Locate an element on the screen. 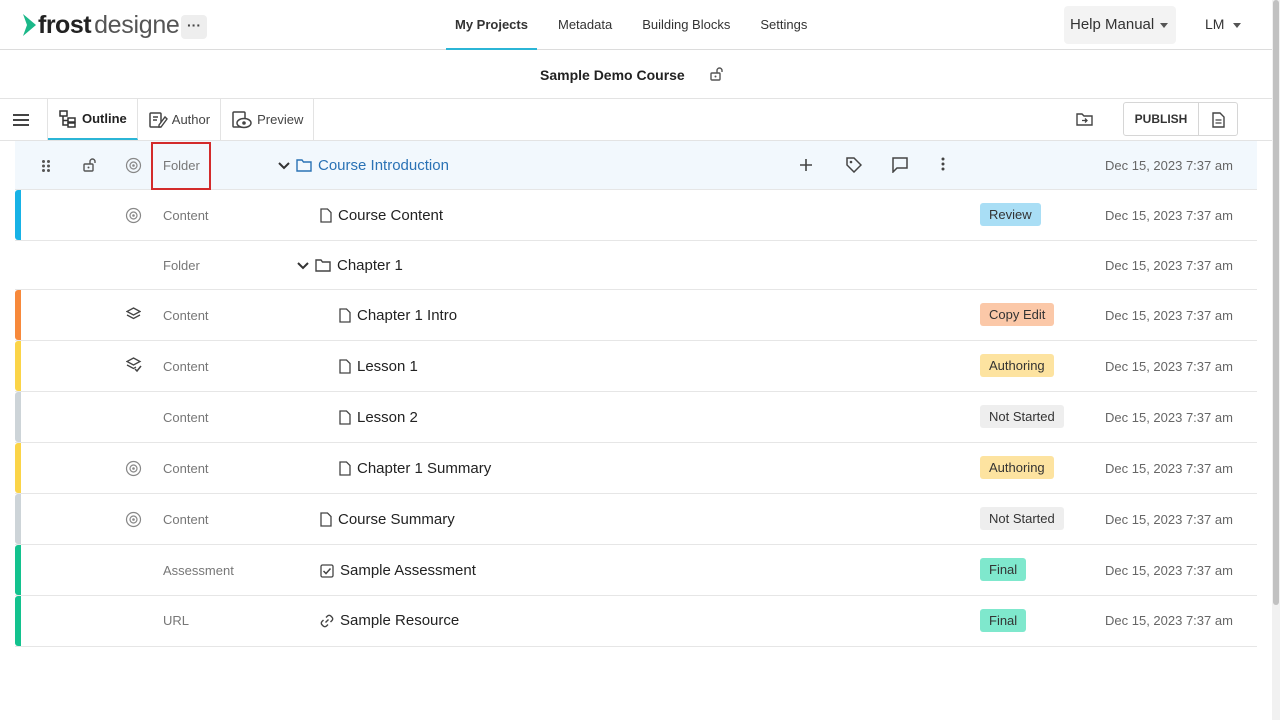  logo-text-light: designer is located at coordinates (141, 24).